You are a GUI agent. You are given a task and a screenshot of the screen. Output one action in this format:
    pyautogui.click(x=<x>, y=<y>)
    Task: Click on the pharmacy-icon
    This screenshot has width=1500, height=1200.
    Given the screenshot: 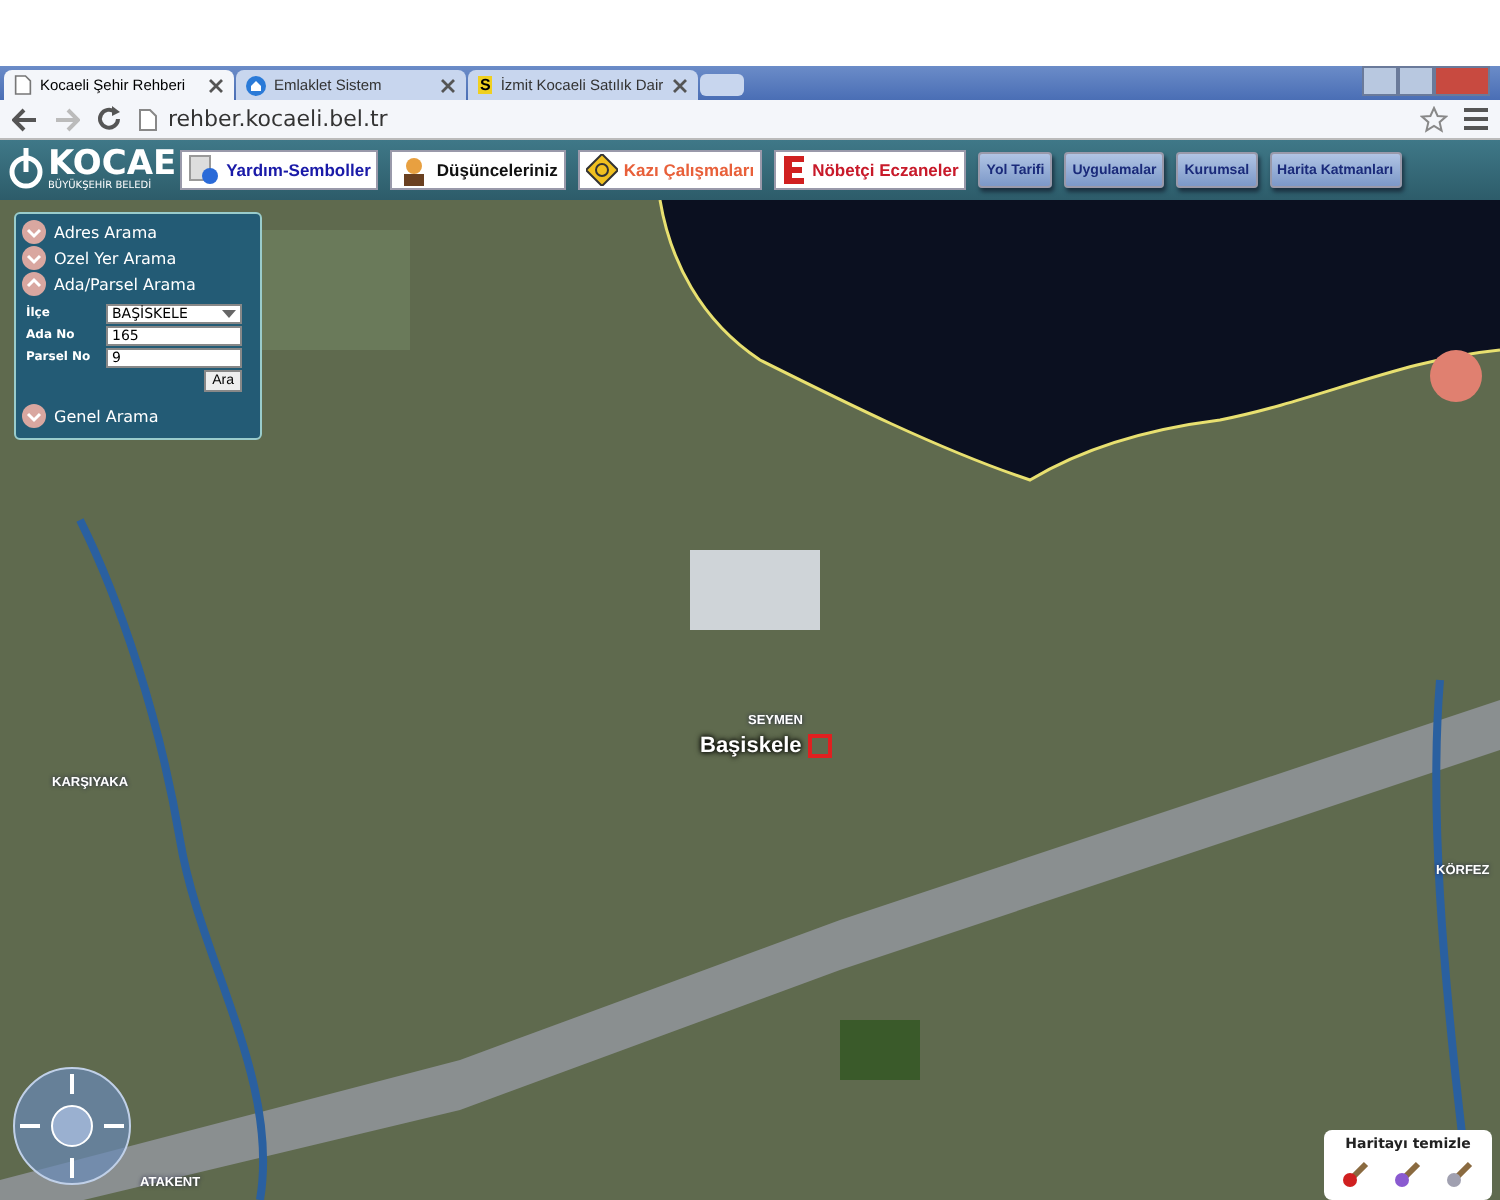 What is the action you would take?
    pyautogui.click(x=794, y=170)
    